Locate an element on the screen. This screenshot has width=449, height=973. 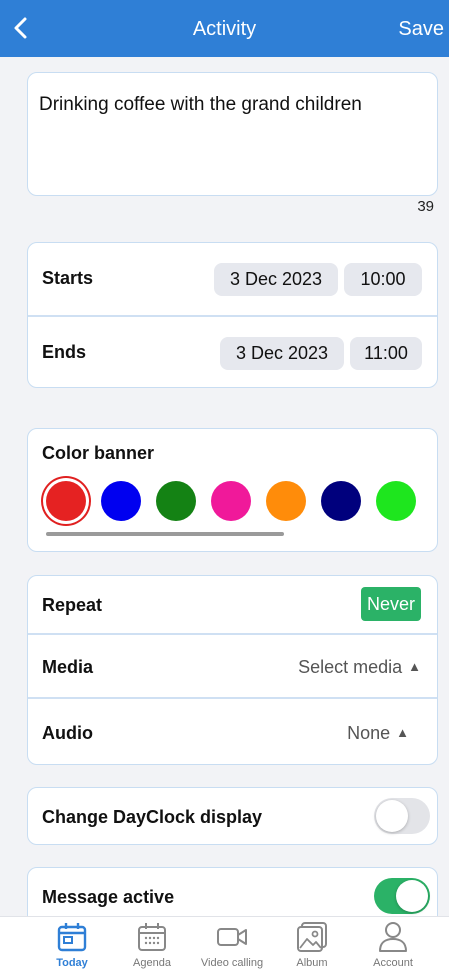
calendar-today-icon is located at coordinates (72, 937).